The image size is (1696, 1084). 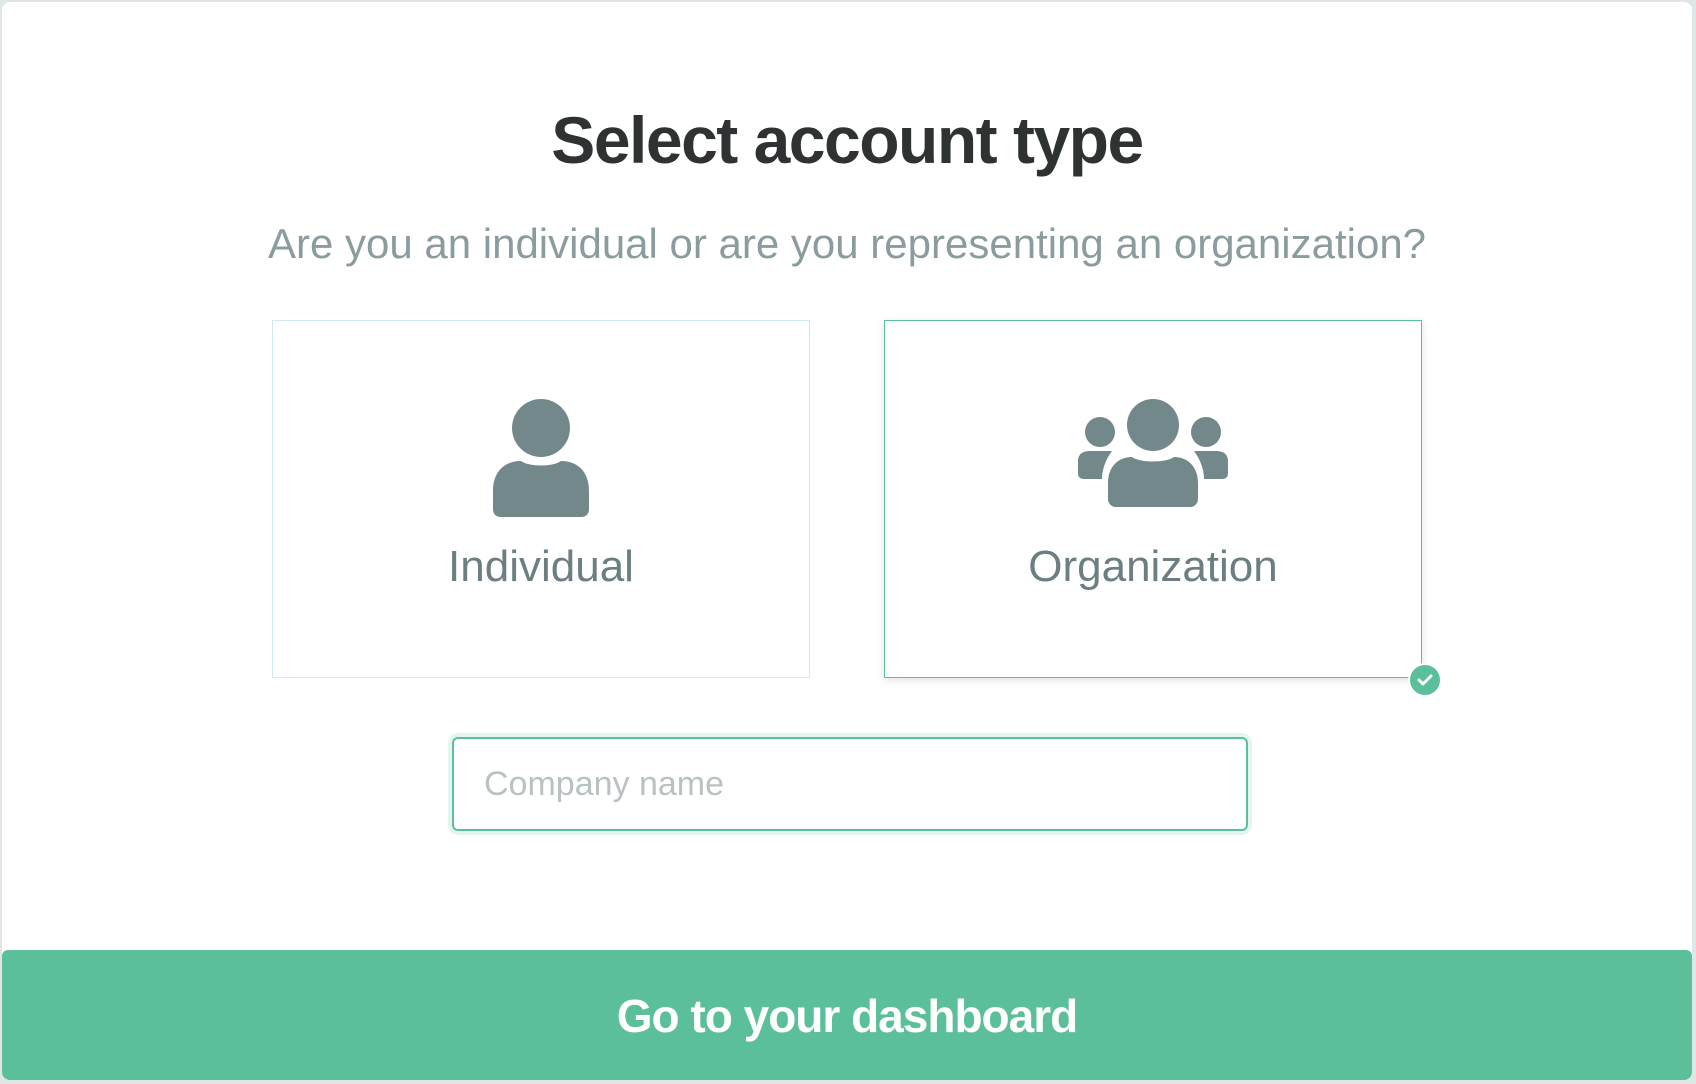 What do you see at coordinates (541, 566) in the screenshot?
I see `option-label-individual: Individual` at bounding box center [541, 566].